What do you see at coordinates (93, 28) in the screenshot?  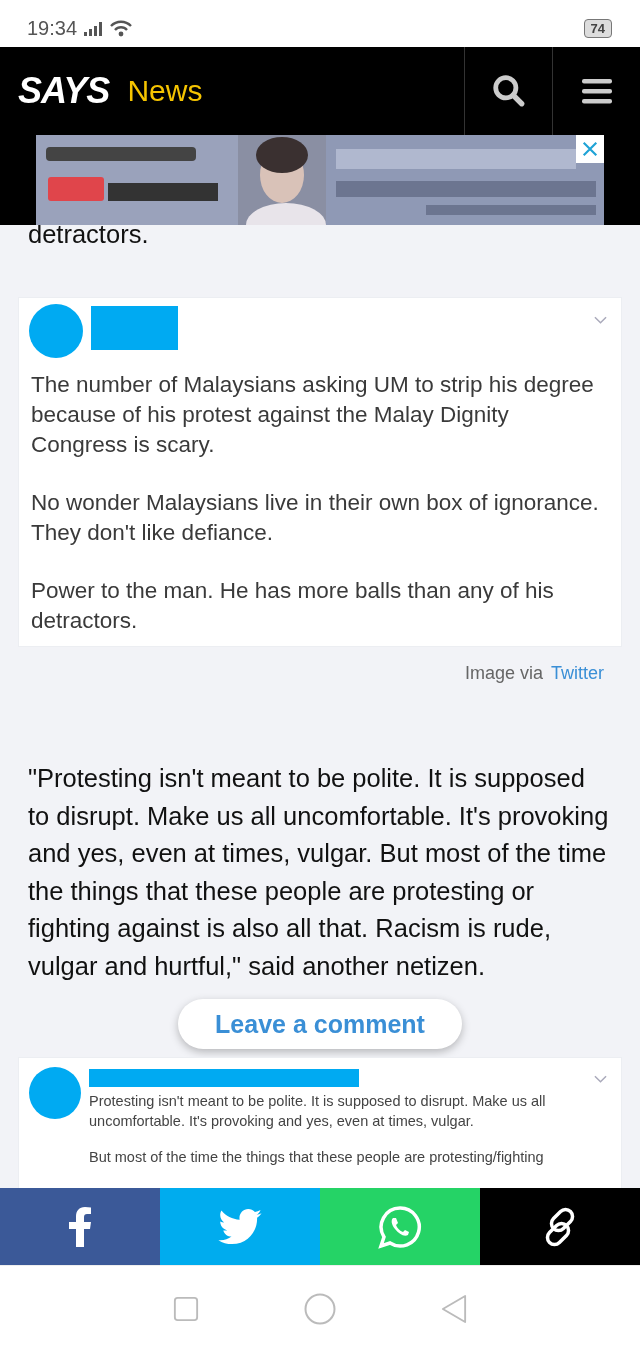 I see `signal-icon` at bounding box center [93, 28].